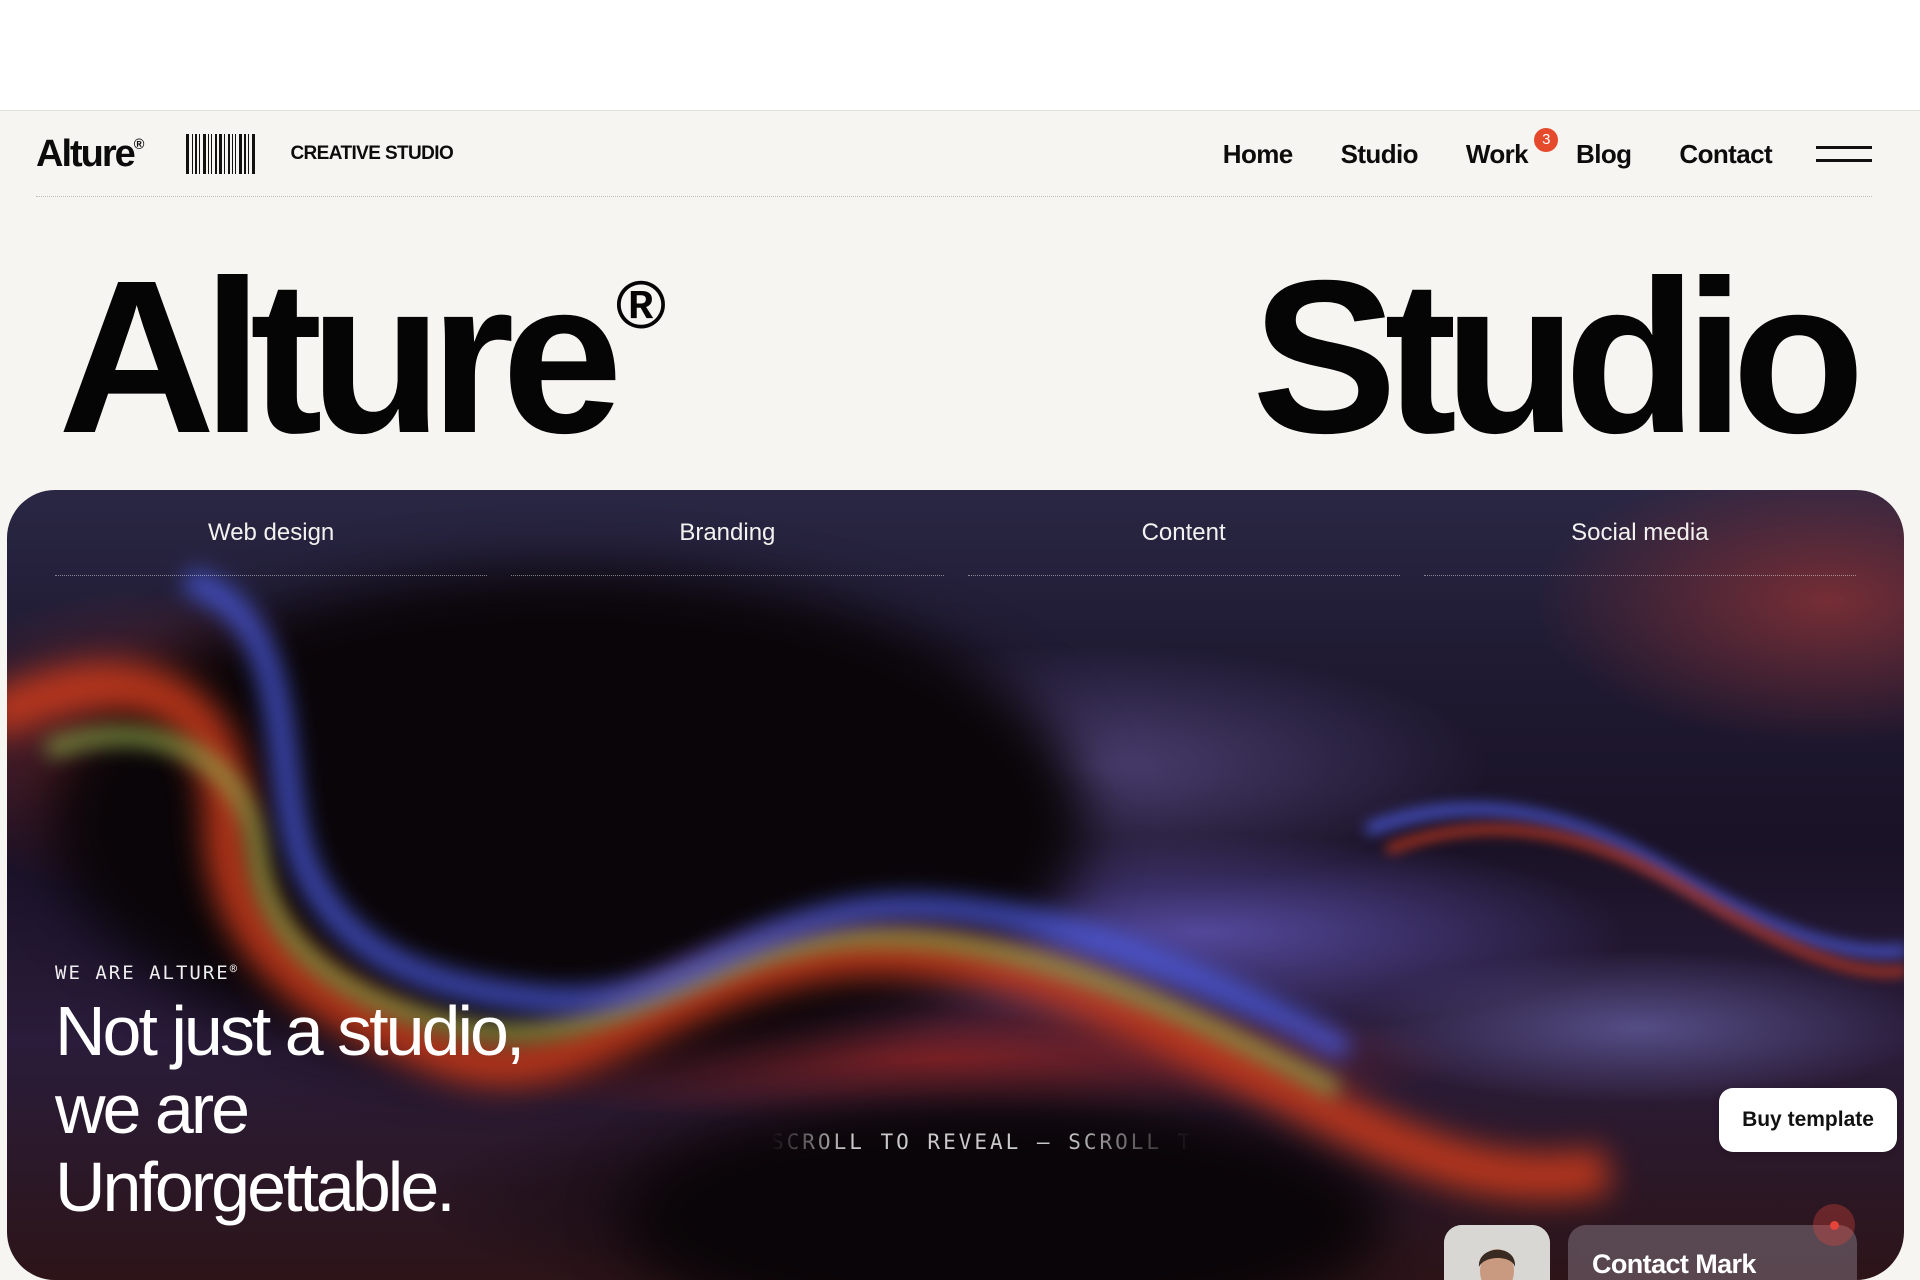  Describe the element at coordinates (1725, 154) in the screenshot. I see `nav-contact: Contact` at that location.